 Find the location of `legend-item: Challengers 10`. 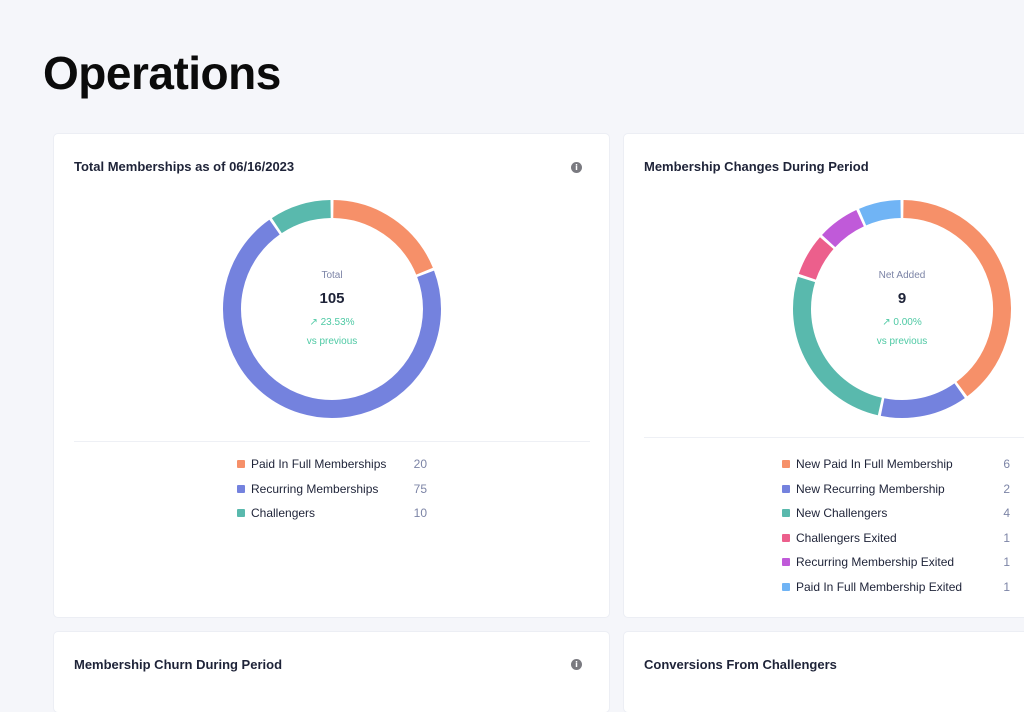

legend-item: Challengers 10 is located at coordinates (332, 513).